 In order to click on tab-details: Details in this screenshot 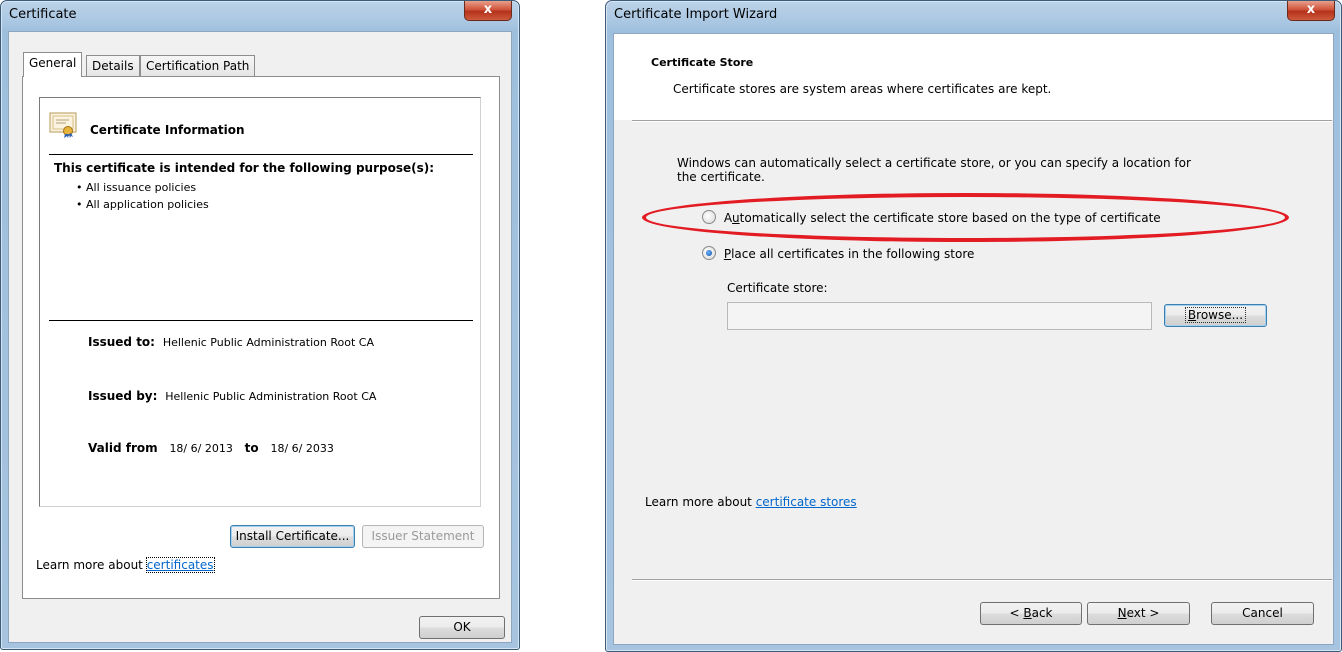, I will do `click(113, 66)`.